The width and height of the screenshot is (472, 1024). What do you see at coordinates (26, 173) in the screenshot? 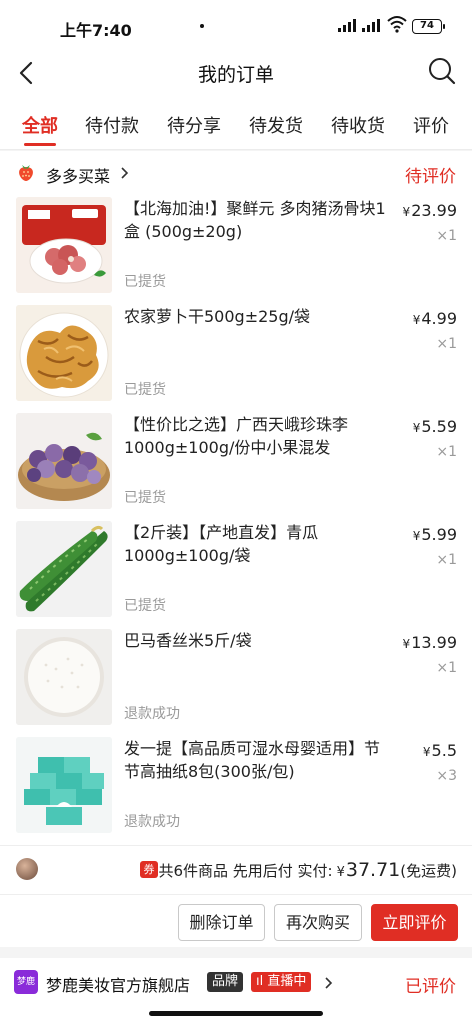
I see `strawberry-icon` at bounding box center [26, 173].